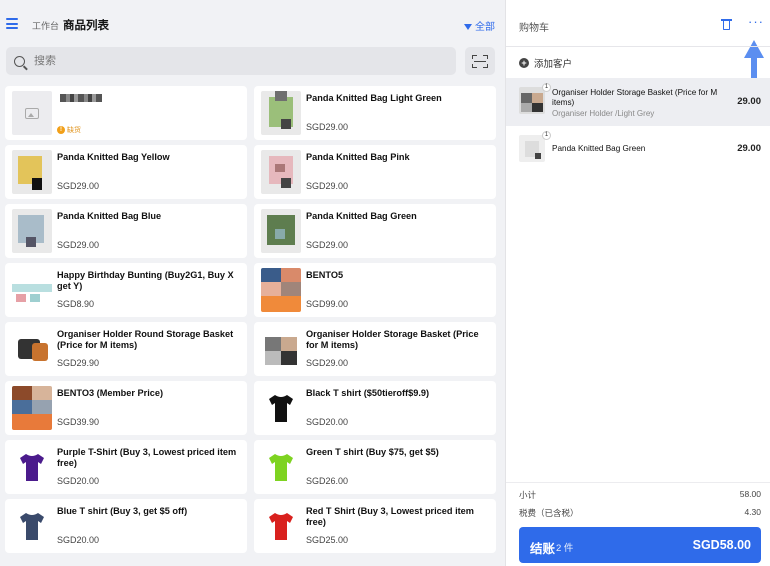 This screenshot has width=770, height=566. I want to click on product-name: BENTO5, so click(325, 275).